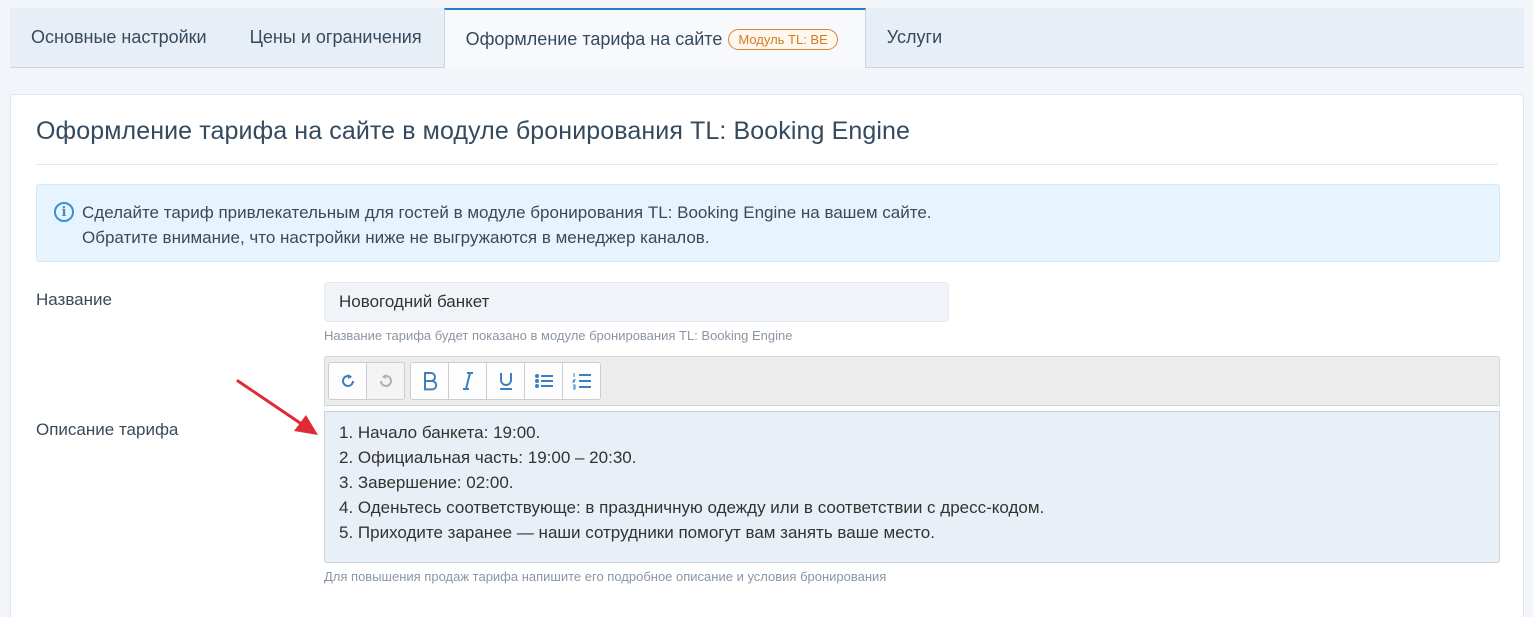  I want to click on tab-services: Услуги, so click(915, 37).